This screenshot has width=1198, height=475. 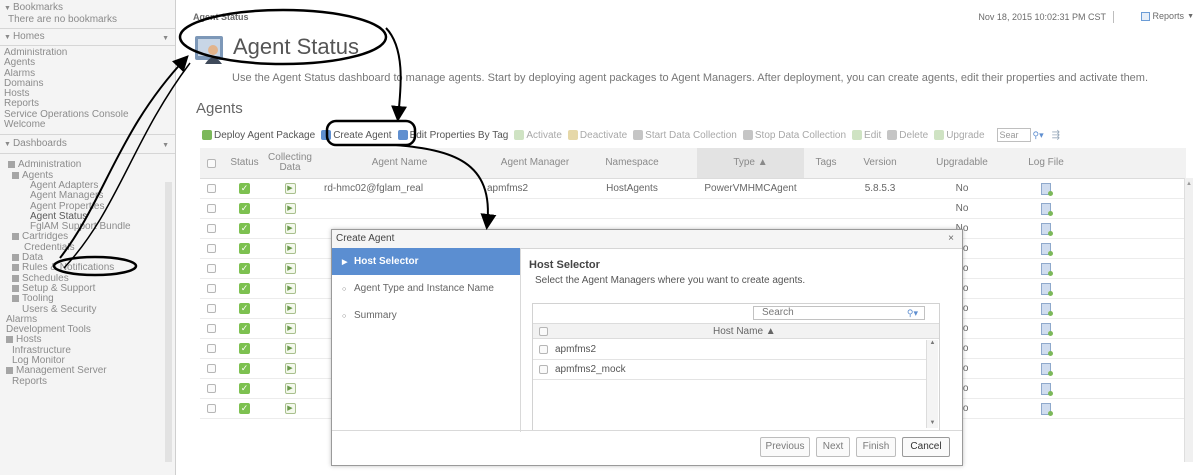 What do you see at coordinates (89, 84) in the screenshot?
I see `home-link: Domains` at bounding box center [89, 84].